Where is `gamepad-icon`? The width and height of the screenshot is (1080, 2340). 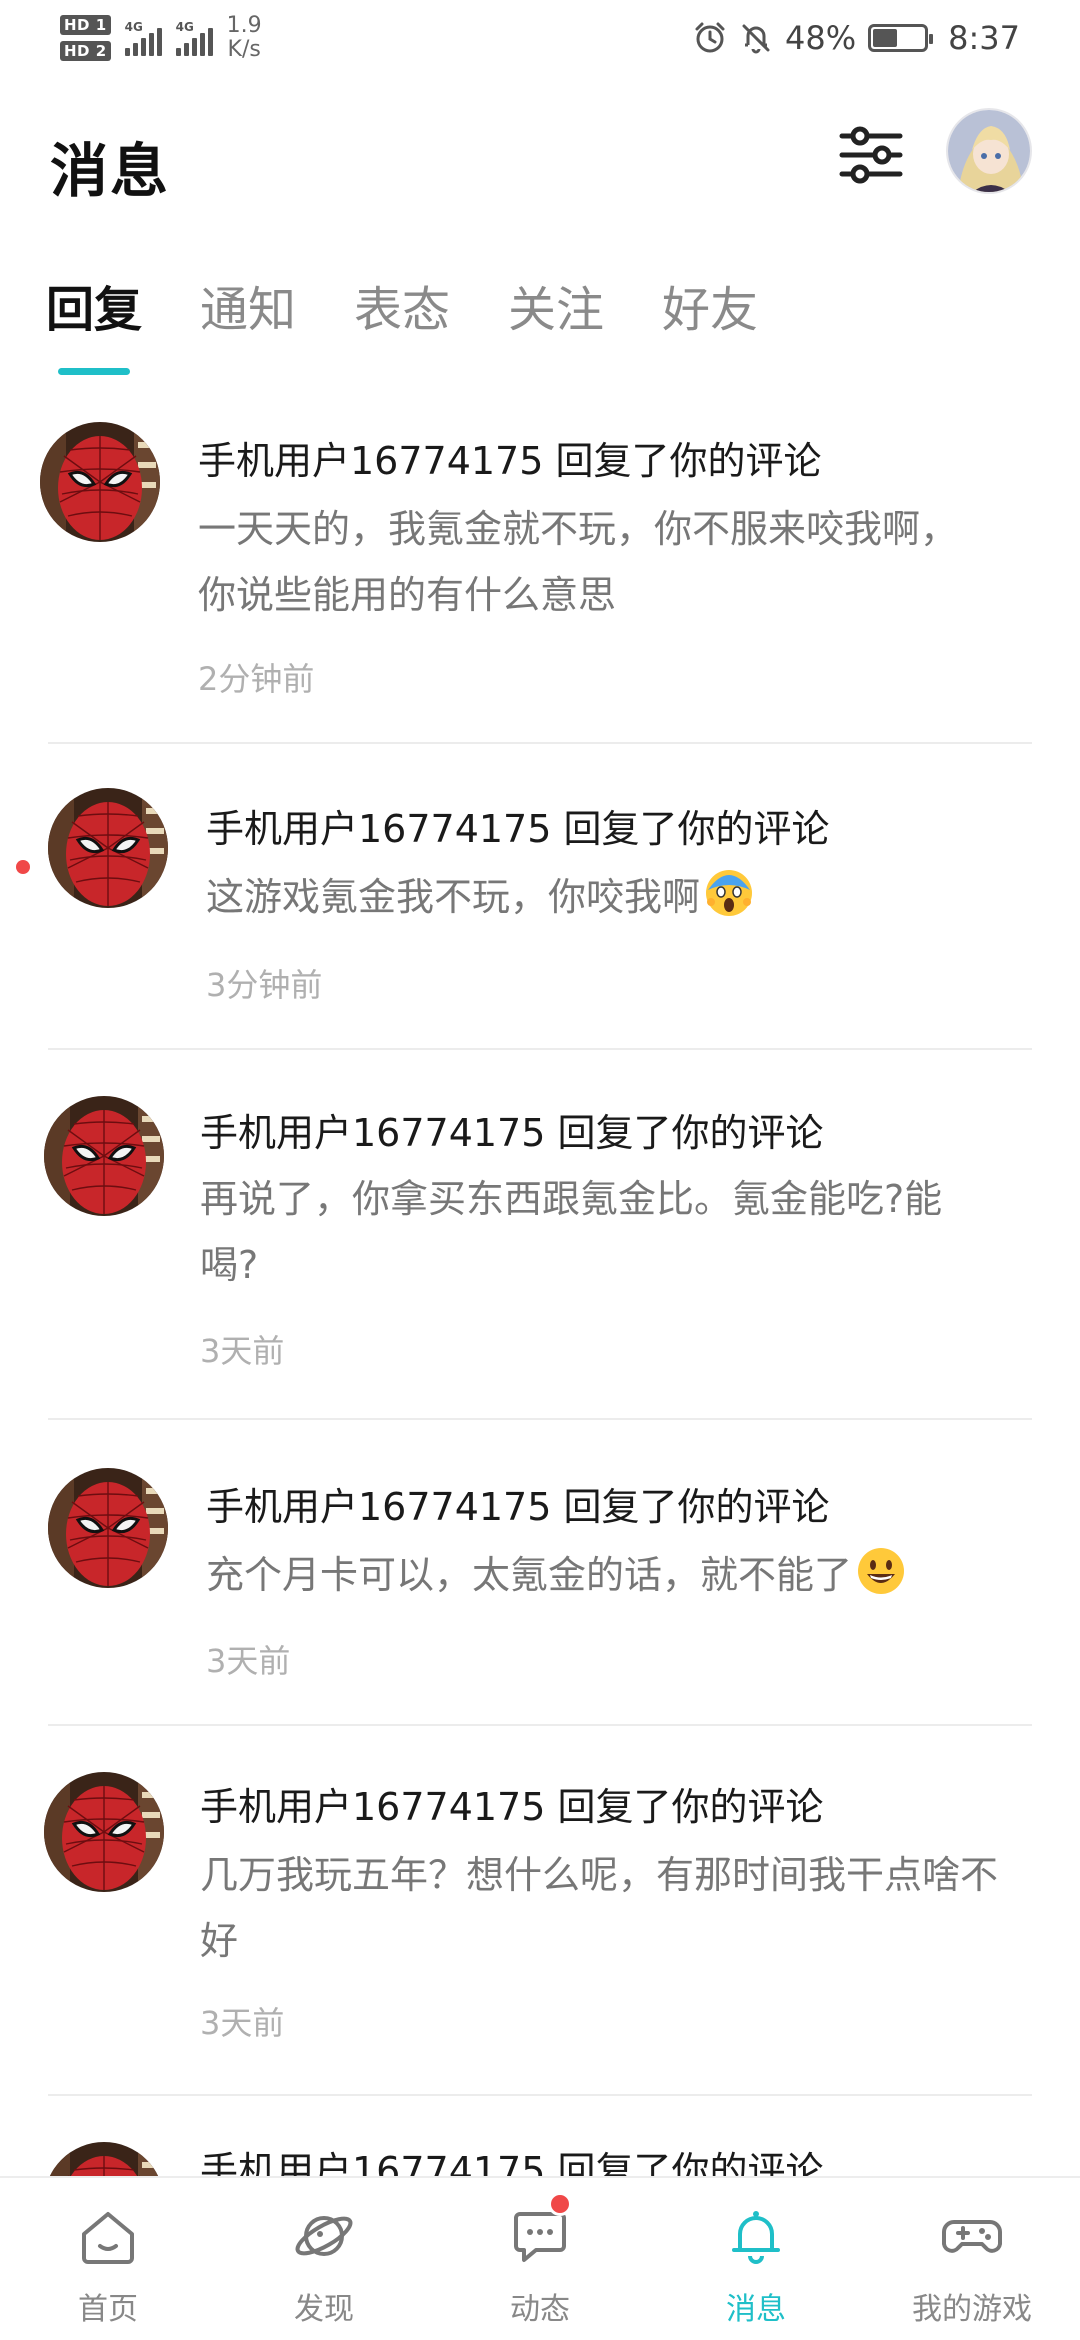
gamepad-icon is located at coordinates (972, 2236).